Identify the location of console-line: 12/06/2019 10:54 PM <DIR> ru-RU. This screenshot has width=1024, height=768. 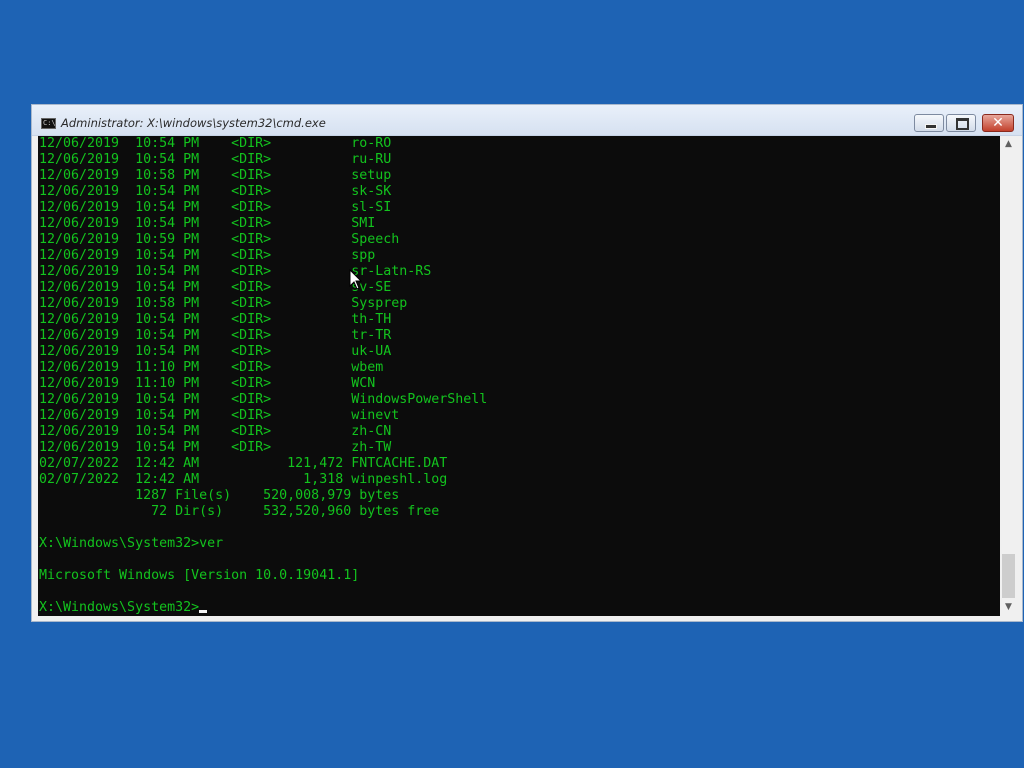
(215, 159).